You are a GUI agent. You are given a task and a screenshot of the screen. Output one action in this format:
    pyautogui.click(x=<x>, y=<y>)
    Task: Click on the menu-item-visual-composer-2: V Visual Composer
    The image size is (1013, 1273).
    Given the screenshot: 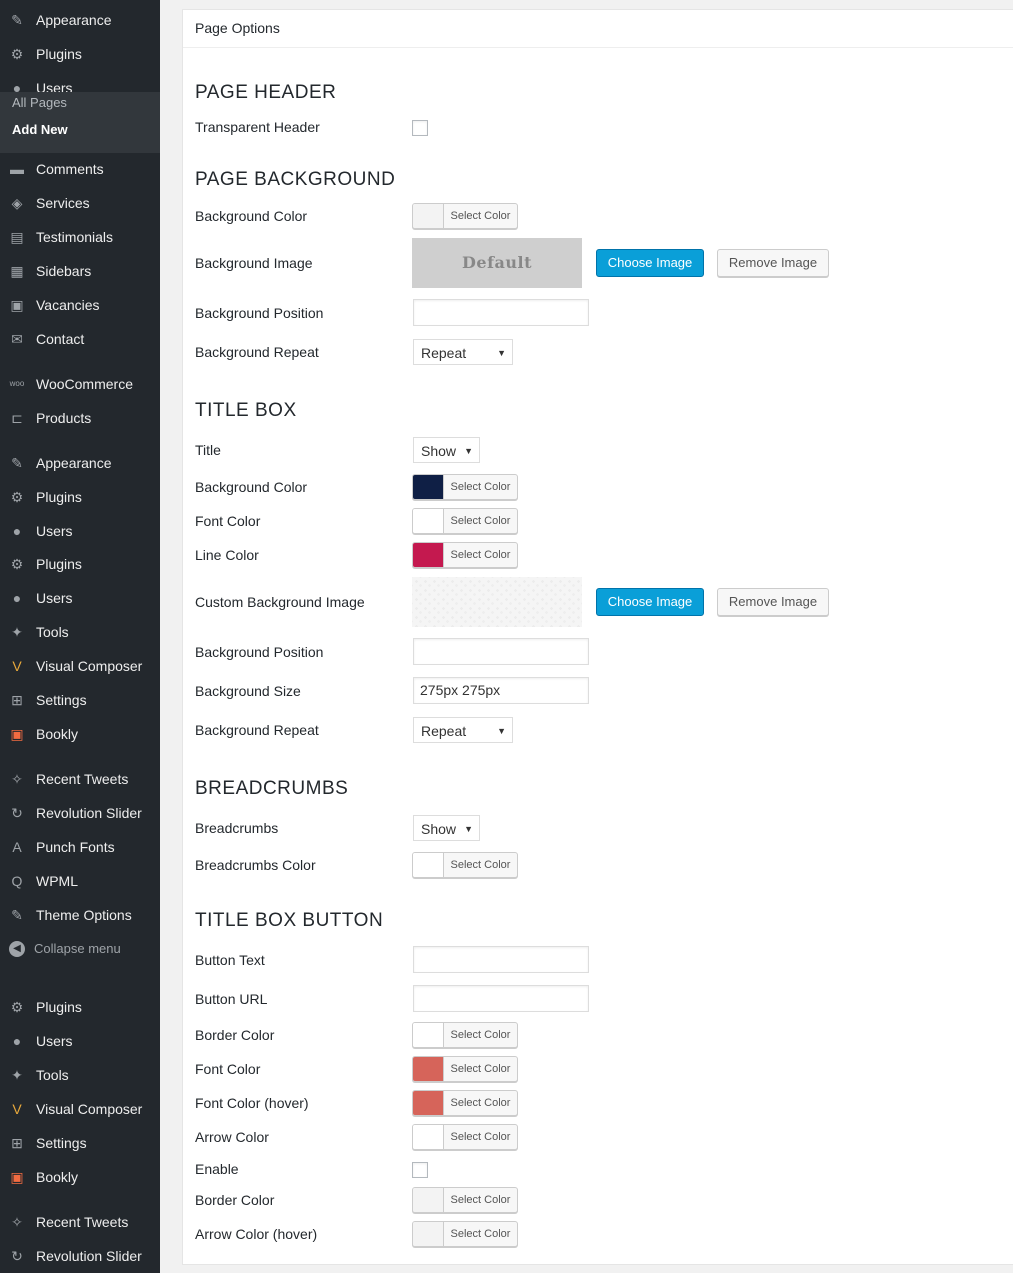 What is the action you would take?
    pyautogui.click(x=80, y=1109)
    